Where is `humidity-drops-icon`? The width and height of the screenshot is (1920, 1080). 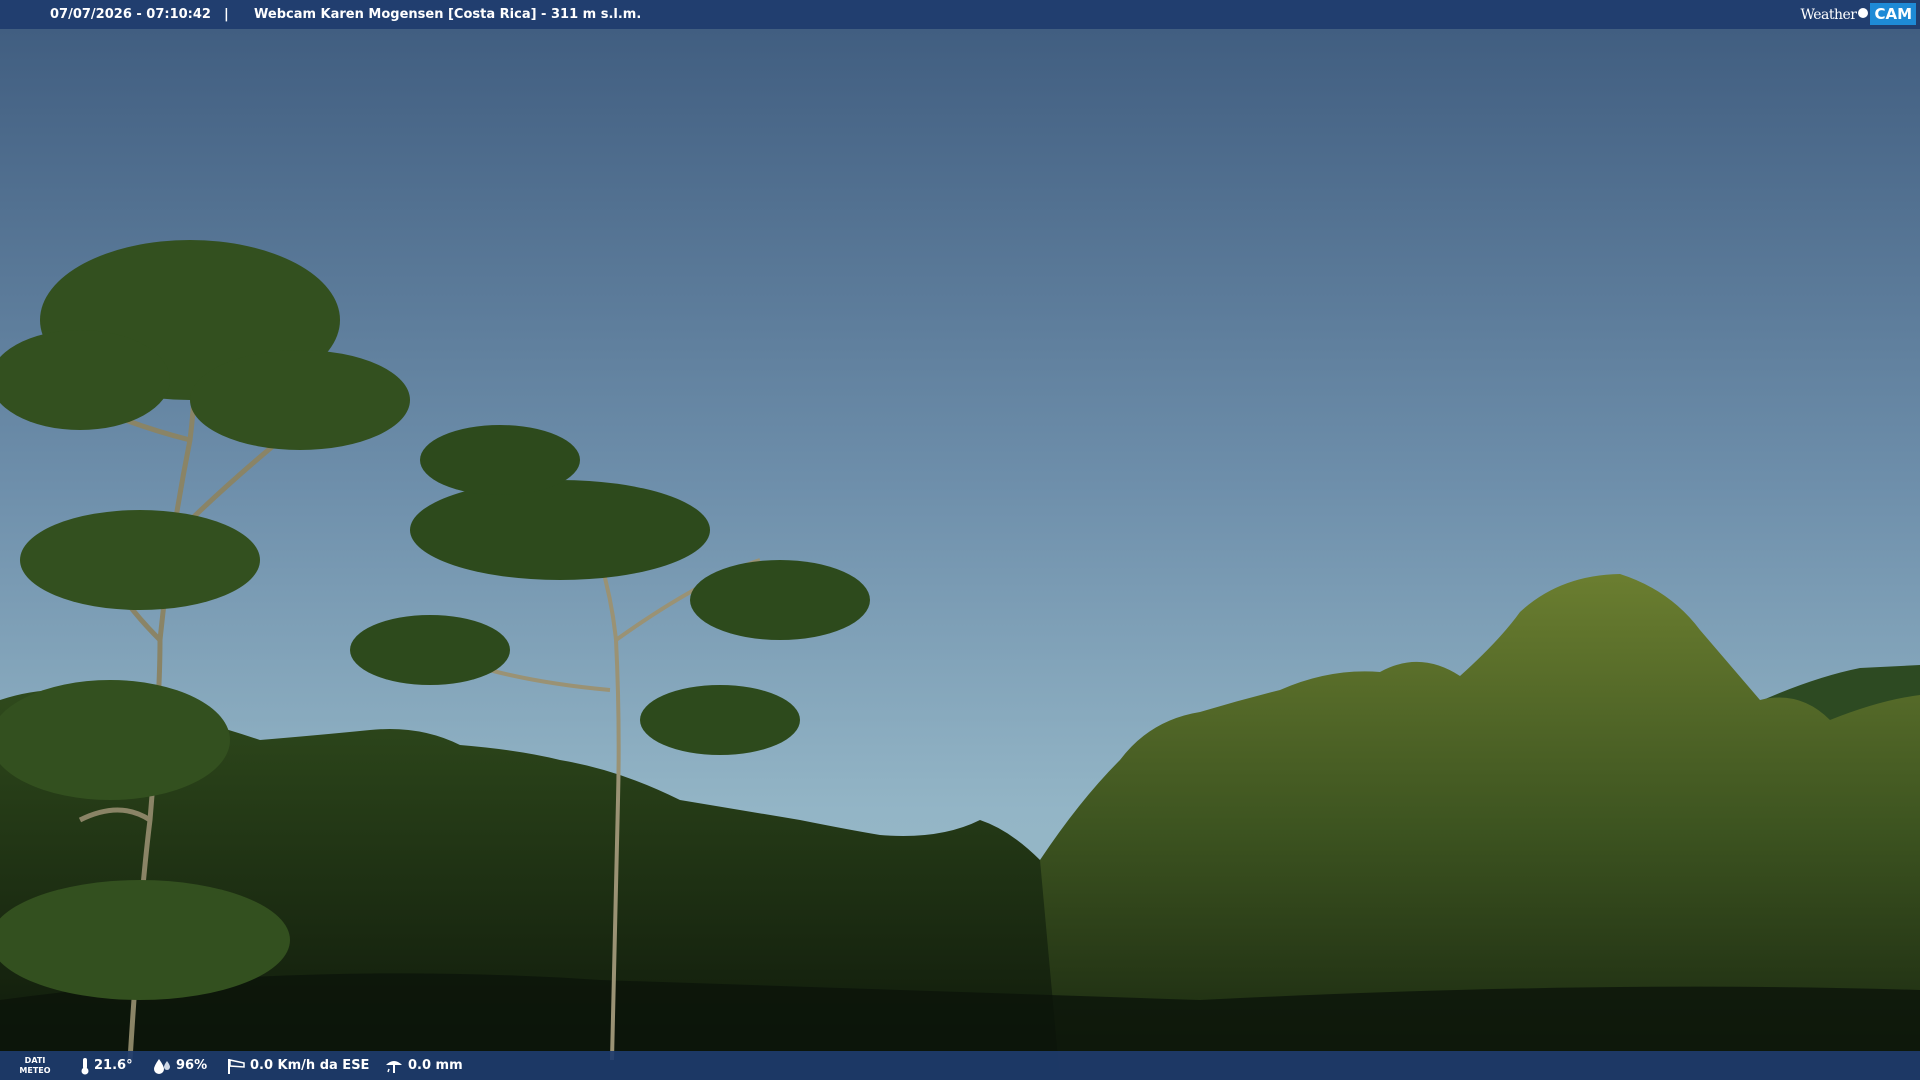
humidity-drops-icon is located at coordinates (162, 1066).